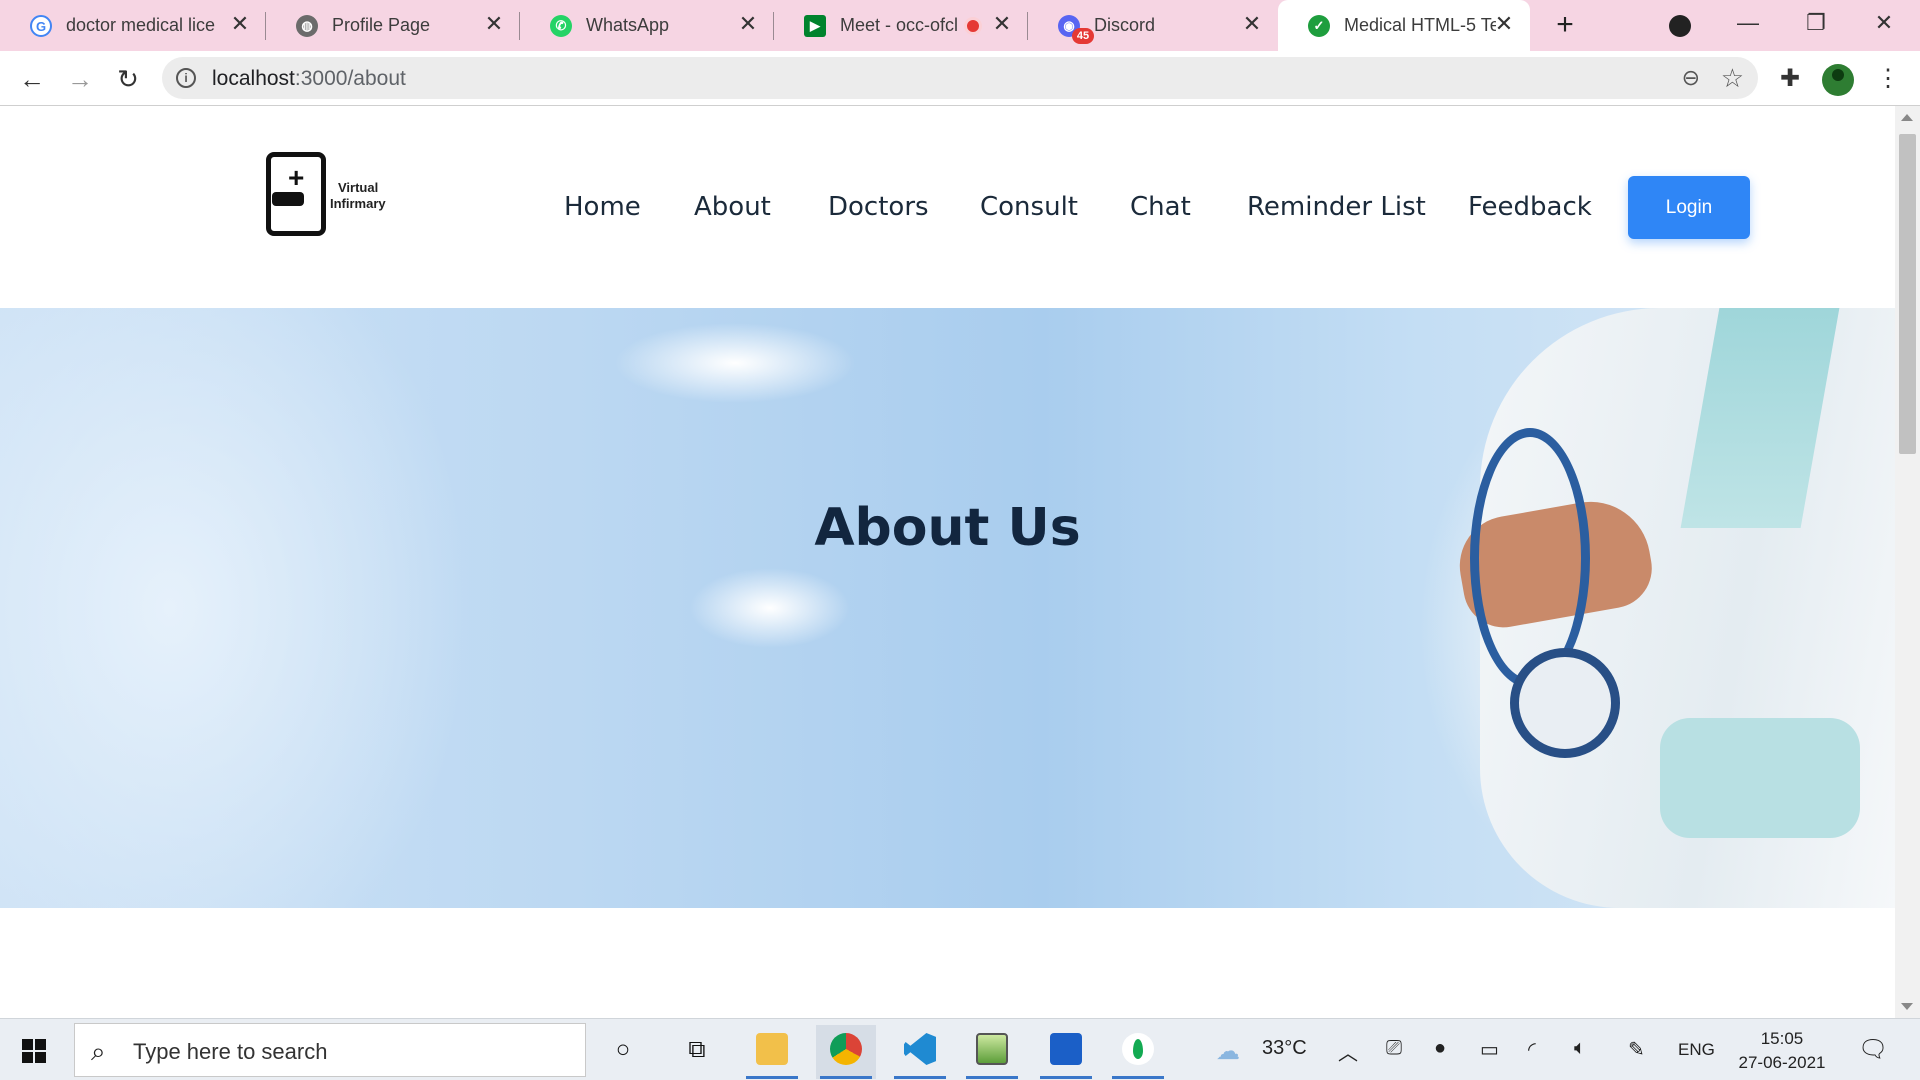 This screenshot has width=1920, height=1080. What do you see at coordinates (1790, 79) in the screenshot?
I see `extensions-puzzle-icon: ✚` at bounding box center [1790, 79].